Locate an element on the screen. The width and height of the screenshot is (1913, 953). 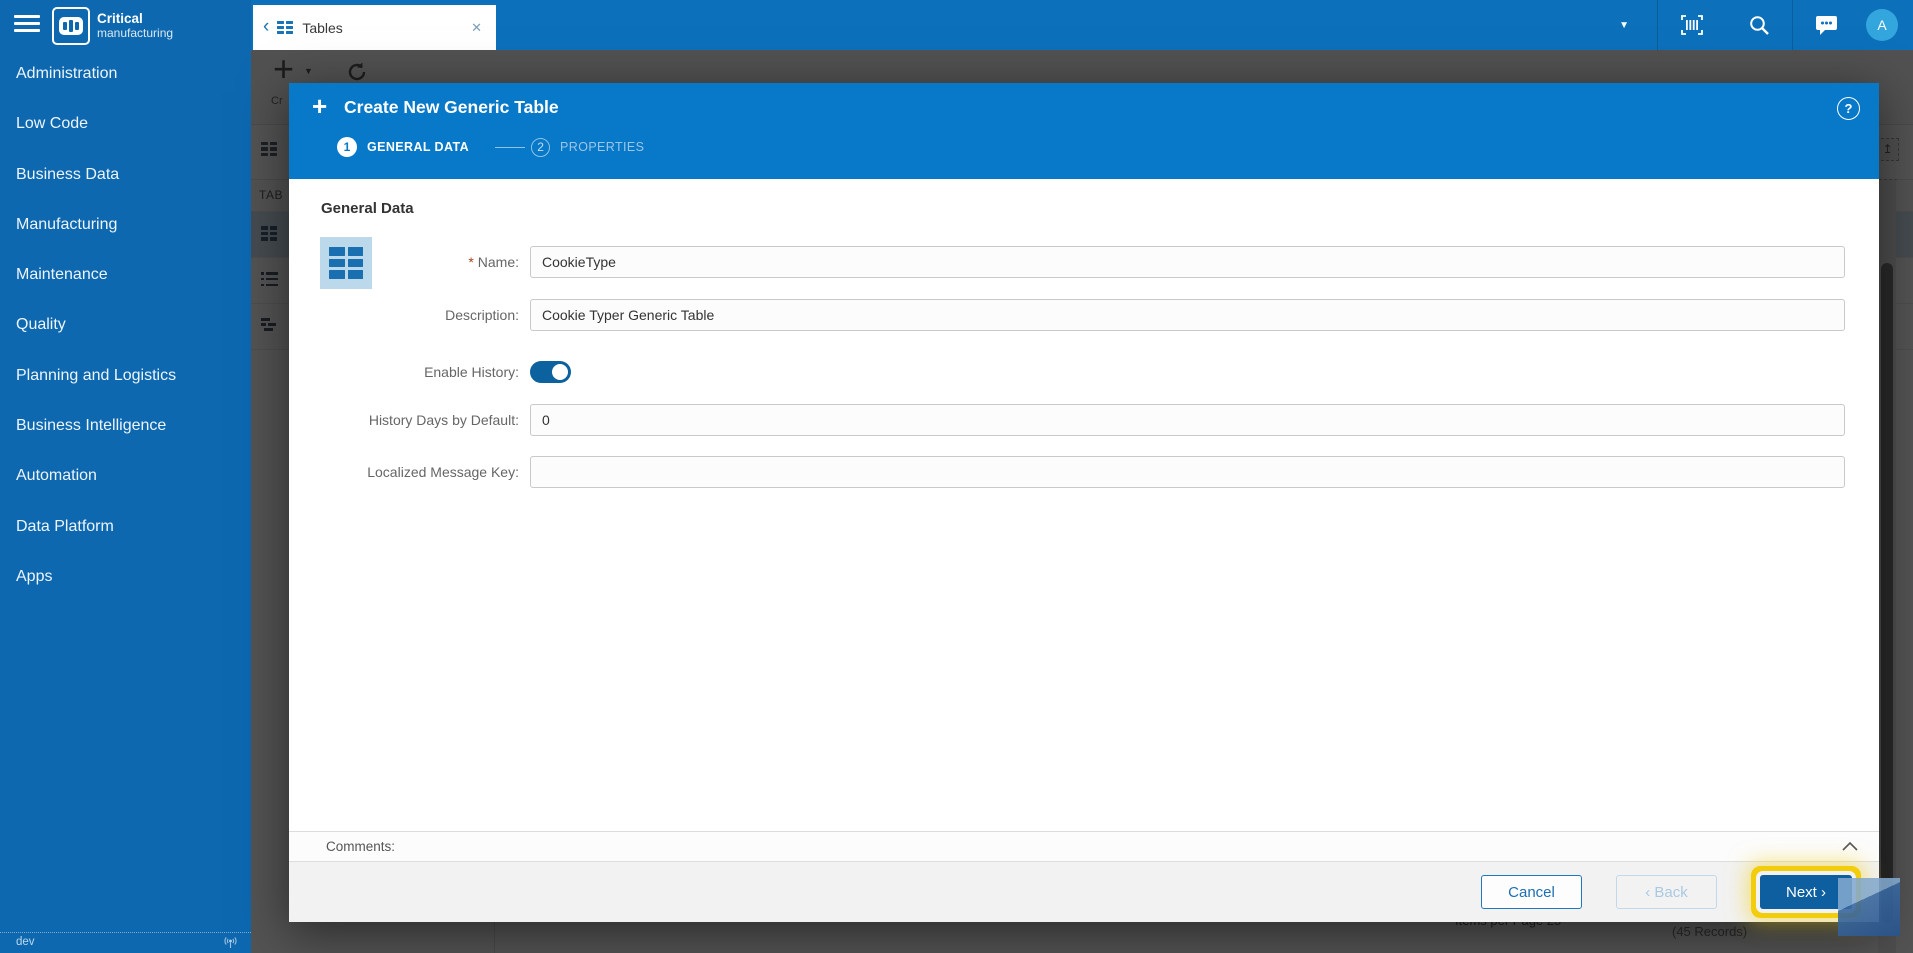
enable-history-label: Enable History: is located at coordinates (471, 372).